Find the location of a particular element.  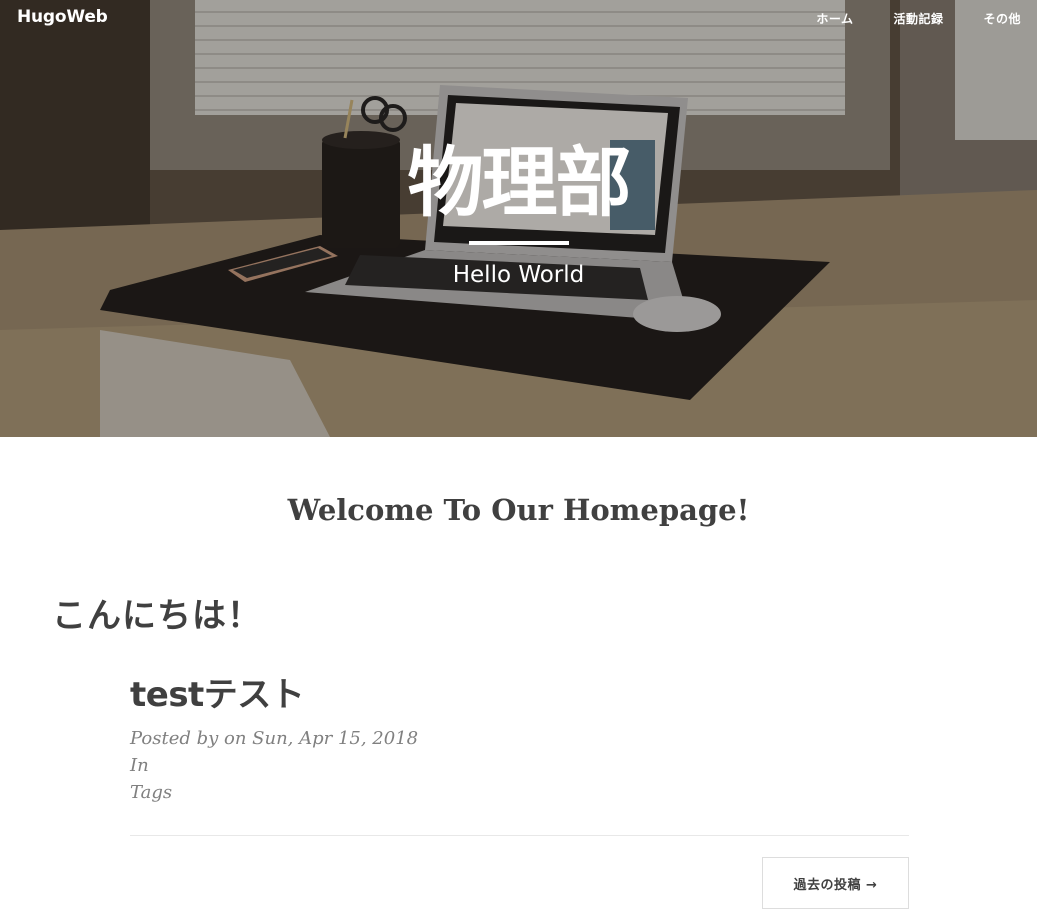

welcome-heading: Welcome To Our Homepage! is located at coordinates (518, 510).